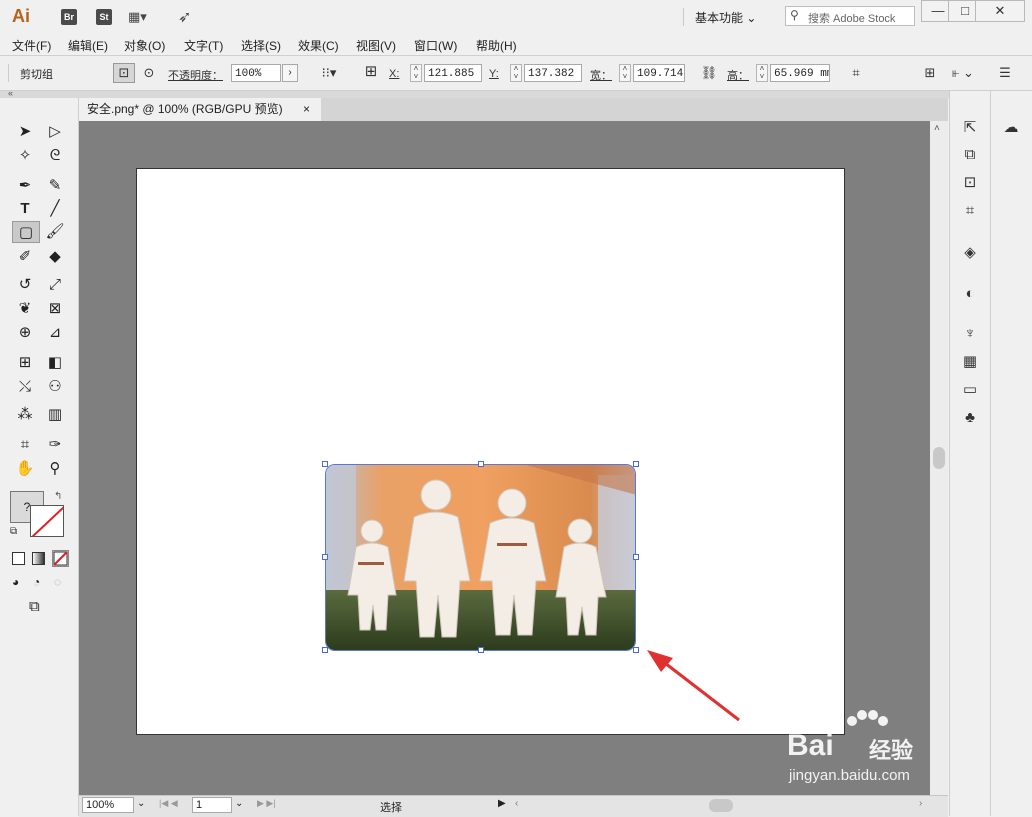  What do you see at coordinates (104, 17) in the screenshot?
I see `stock-icon: St` at bounding box center [104, 17].